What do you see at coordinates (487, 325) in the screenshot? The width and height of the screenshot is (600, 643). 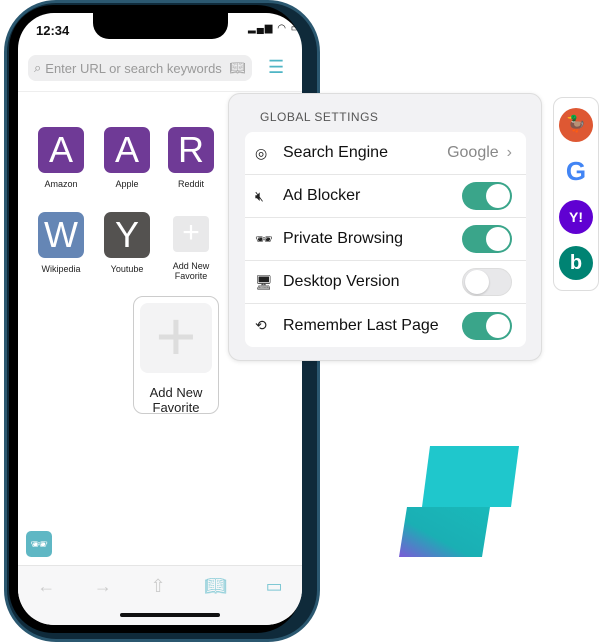 I see `remember-last-page-toggle` at bounding box center [487, 325].